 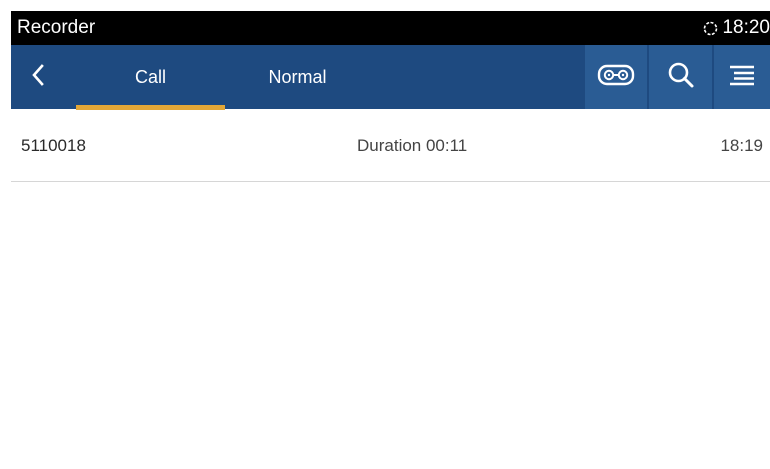 I want to click on search-button, so click(x=680, y=77).